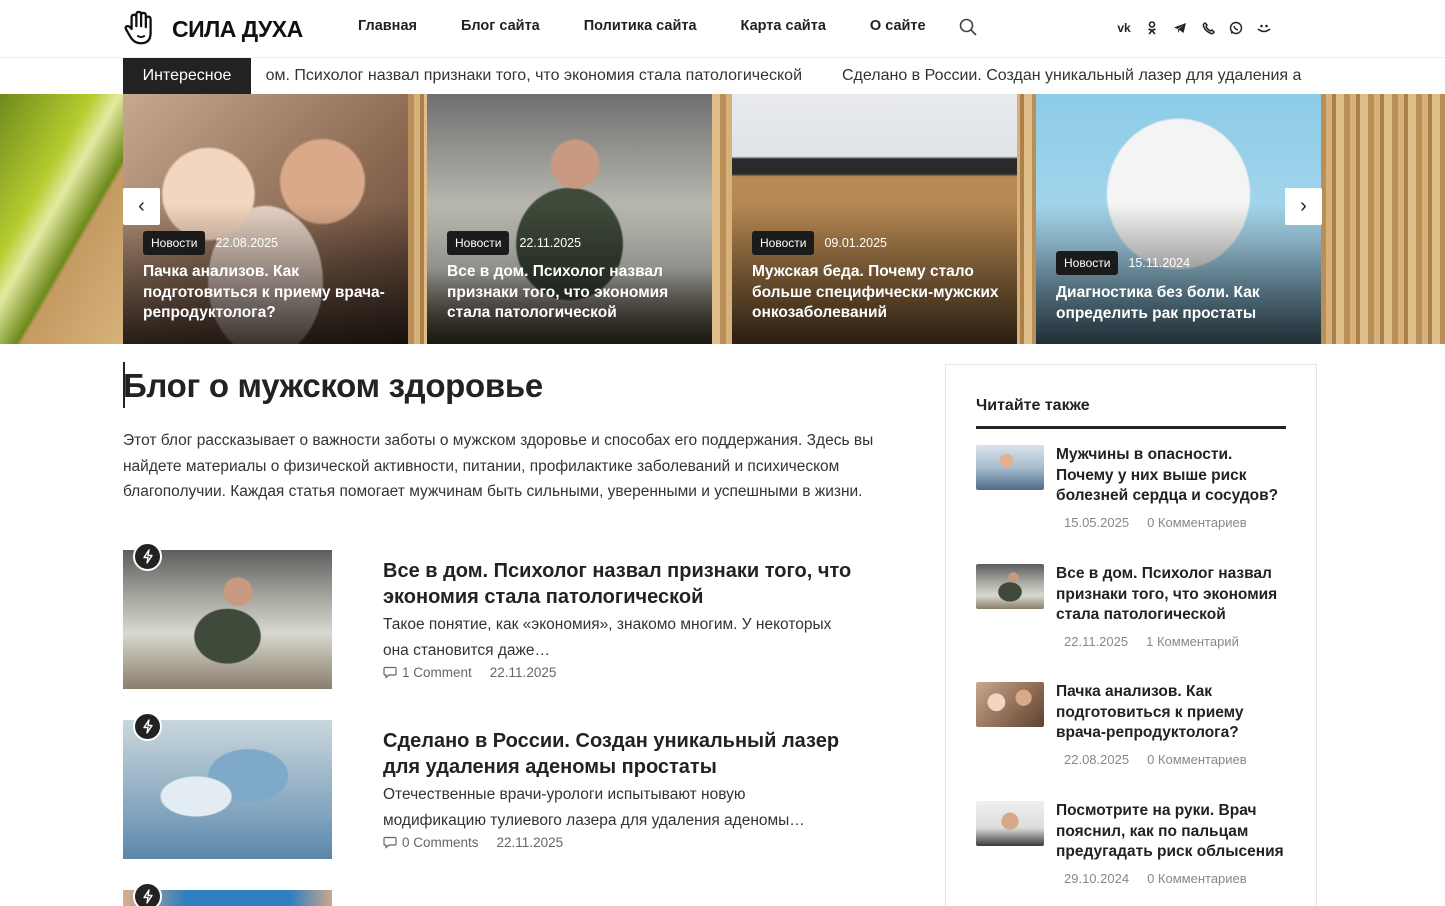  I want to click on nav-blog: Блог сайта, so click(500, 26).